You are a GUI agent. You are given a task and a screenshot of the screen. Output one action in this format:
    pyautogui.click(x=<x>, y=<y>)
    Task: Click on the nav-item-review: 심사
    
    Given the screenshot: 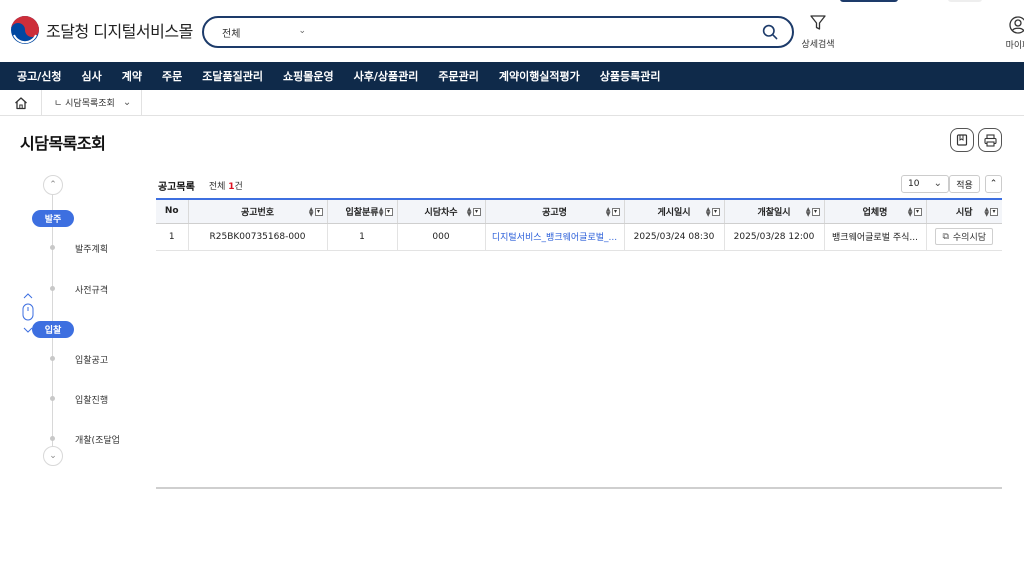 What is the action you would take?
    pyautogui.click(x=92, y=76)
    